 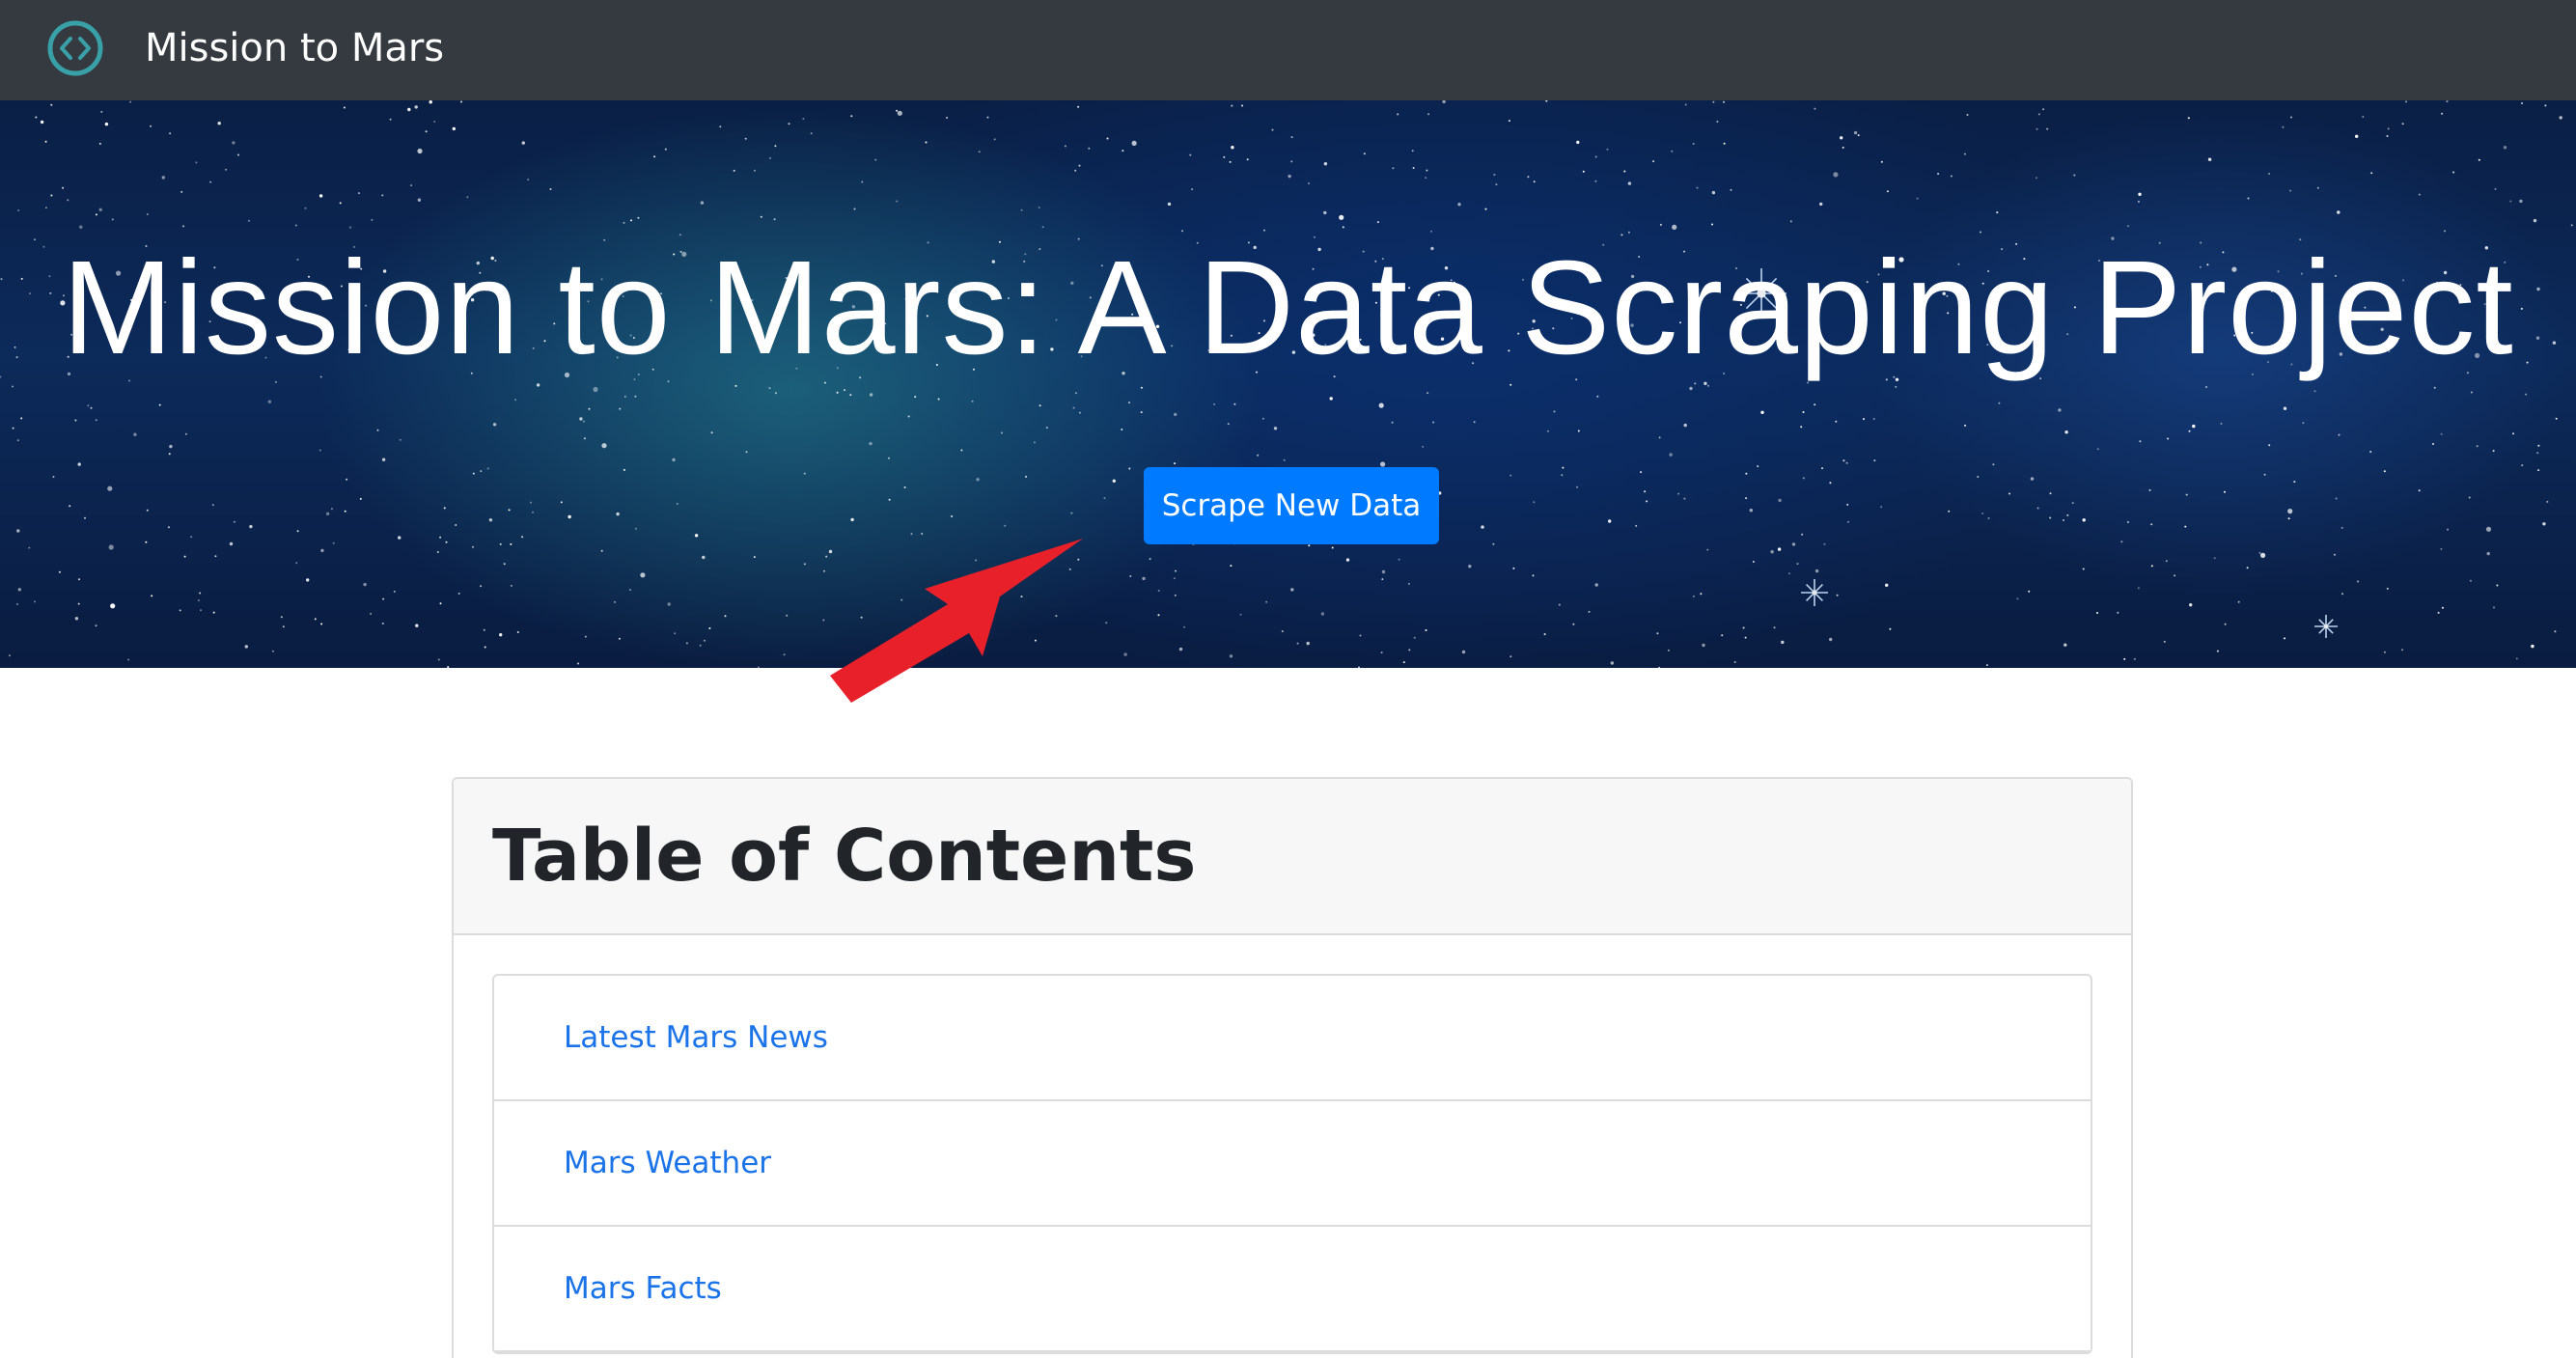 I want to click on toc-link-latest-mars-news: Latest Mars News, so click(x=696, y=1037).